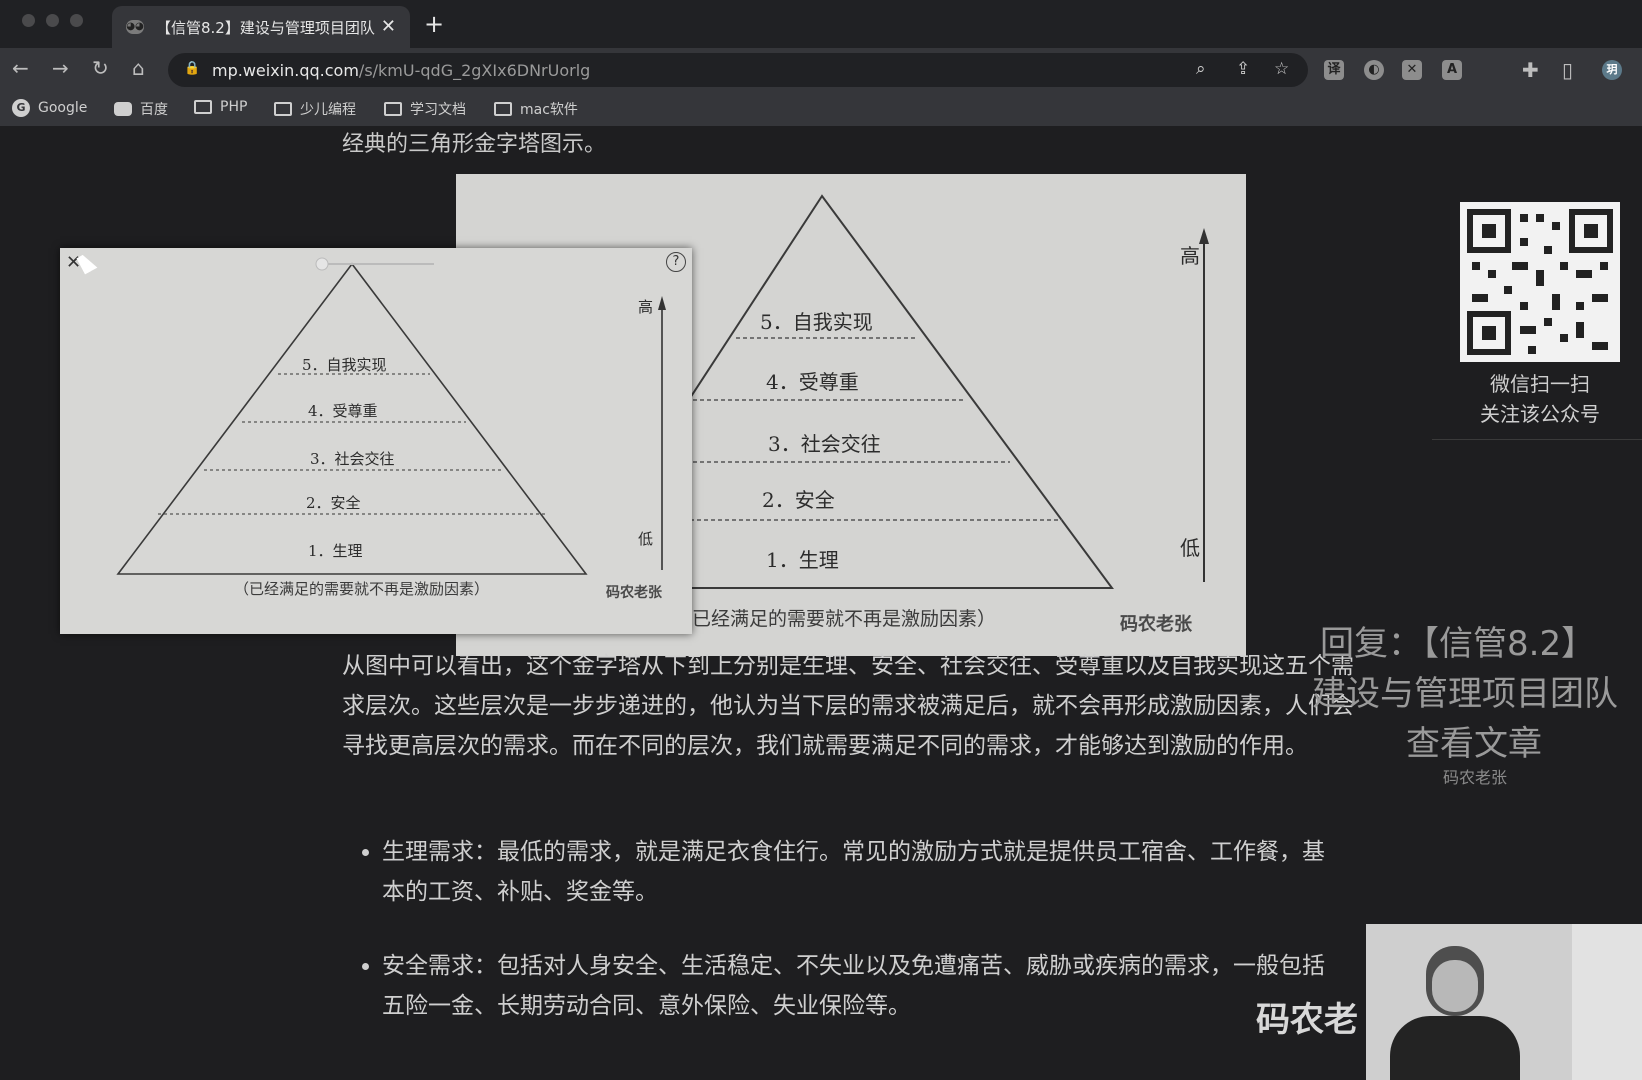 The height and width of the screenshot is (1080, 1642). What do you see at coordinates (821, 24) in the screenshot?
I see `tab-bar: ◕◕ 【信管8.2】建设与管理项目团队 ✕ +` at bounding box center [821, 24].